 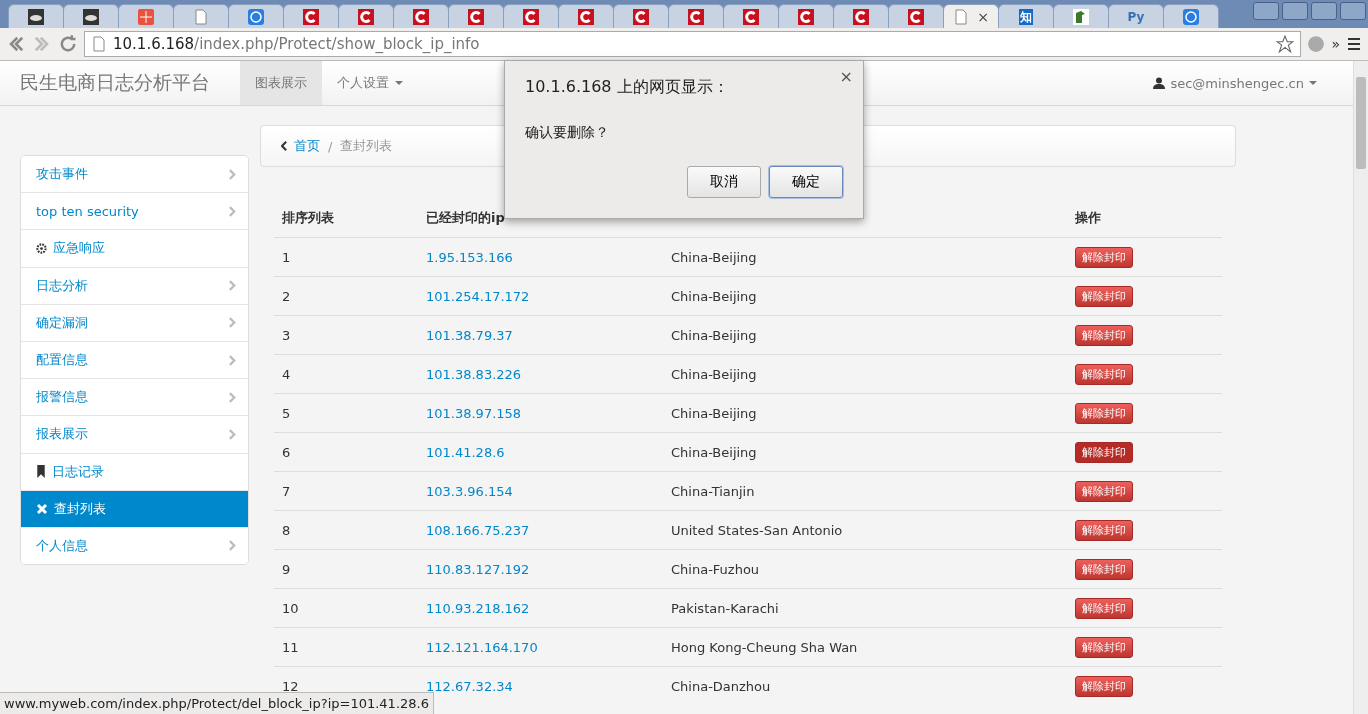 What do you see at coordinates (291, 647) in the screenshot?
I see `table-cell-text: 11` at bounding box center [291, 647].